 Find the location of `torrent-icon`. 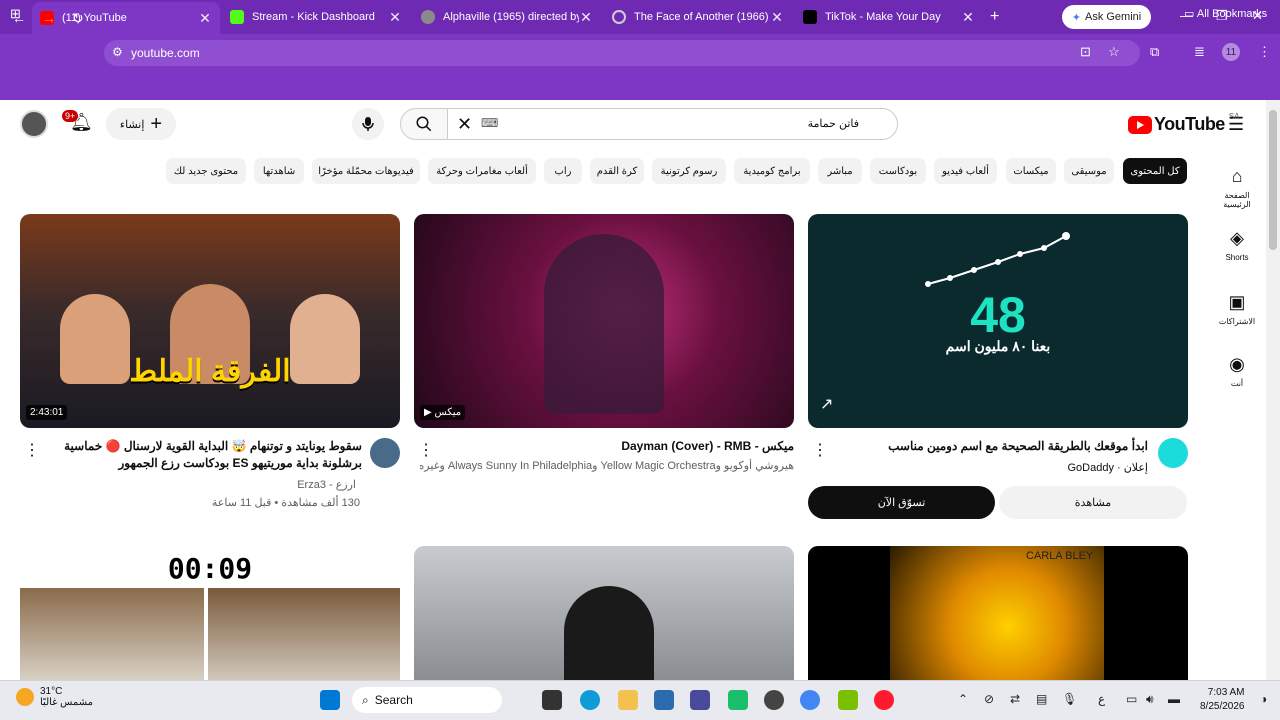

torrent-icon is located at coordinates (848, 700).